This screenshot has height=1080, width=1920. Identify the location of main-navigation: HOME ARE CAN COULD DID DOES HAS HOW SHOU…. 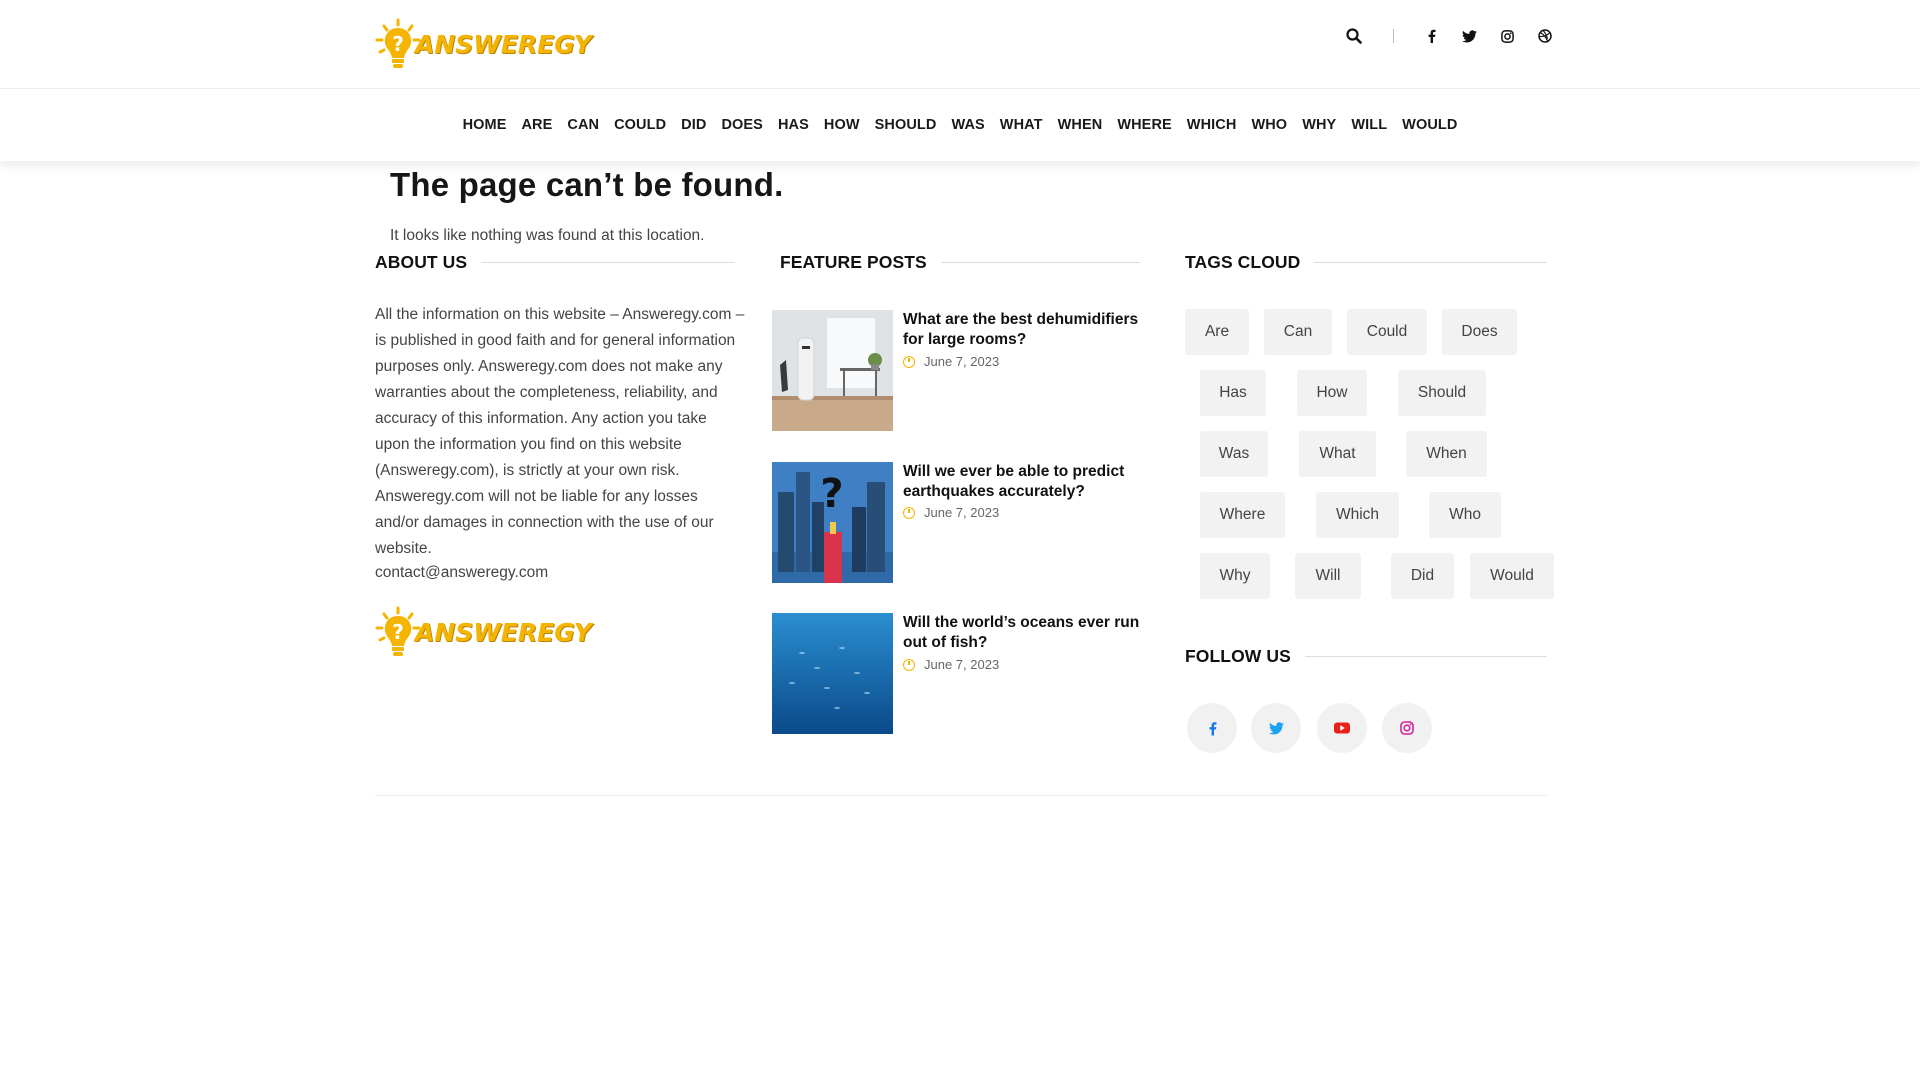
(960, 124).